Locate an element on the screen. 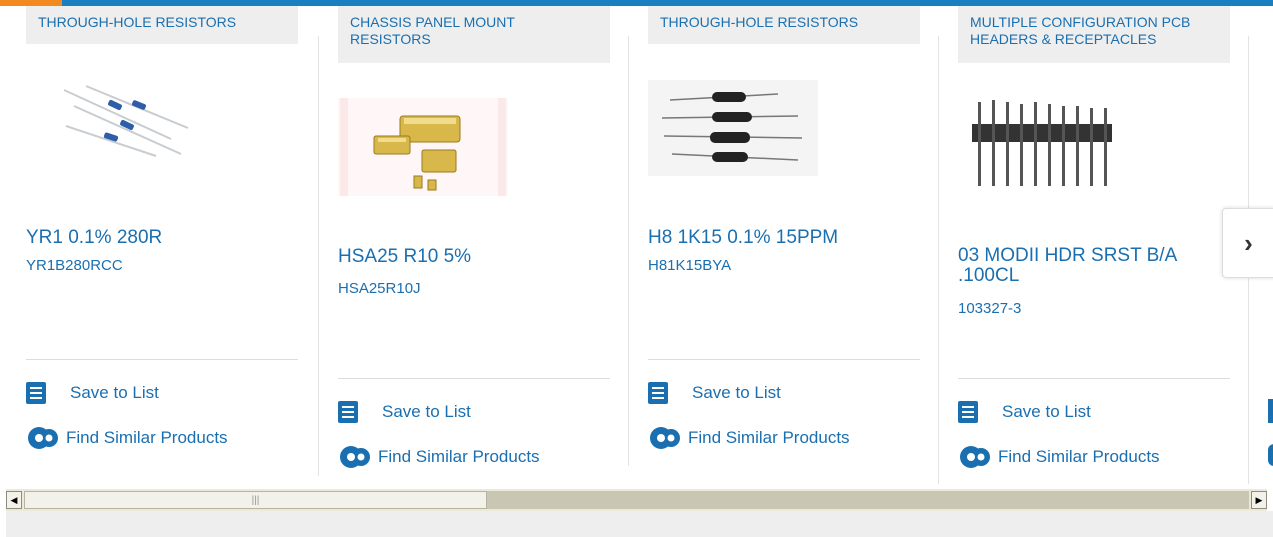 Image resolution: width=1273 pixels, height=537 pixels. product-name: YR1 0.1% 280R is located at coordinates (156, 238).